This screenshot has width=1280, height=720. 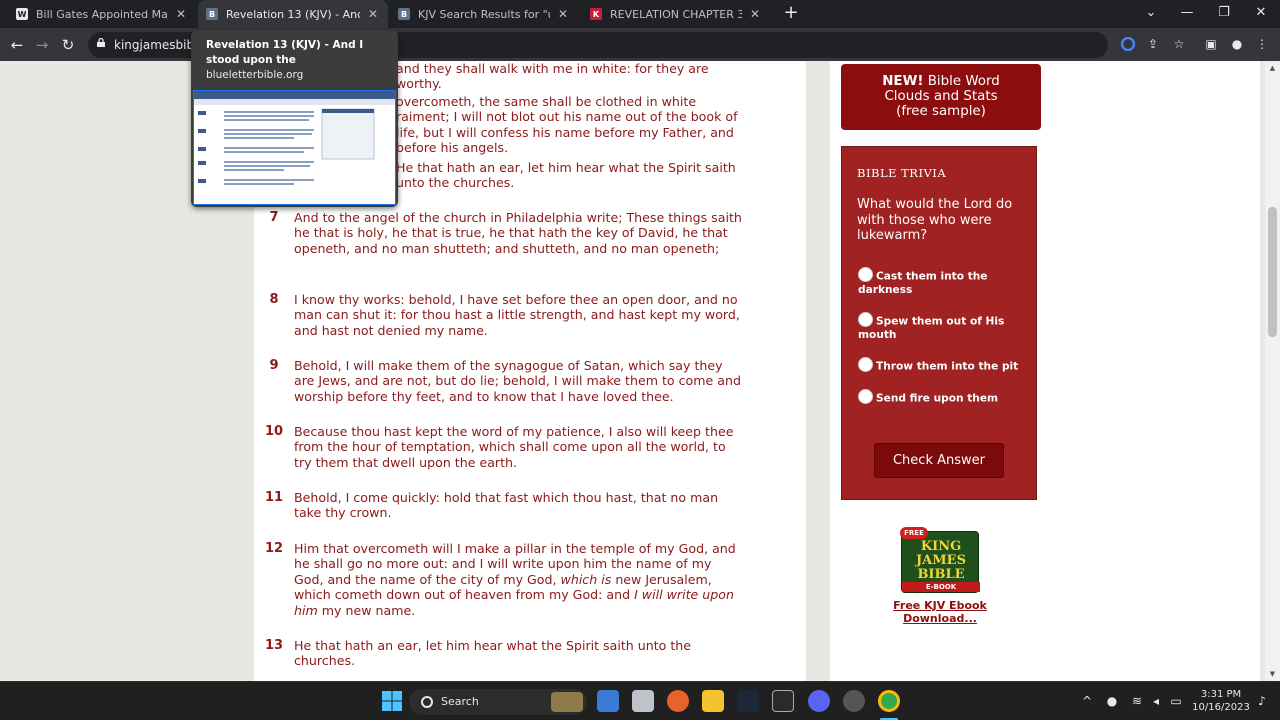 What do you see at coordinates (17, 45) in the screenshot?
I see `back-icon: ←` at bounding box center [17, 45].